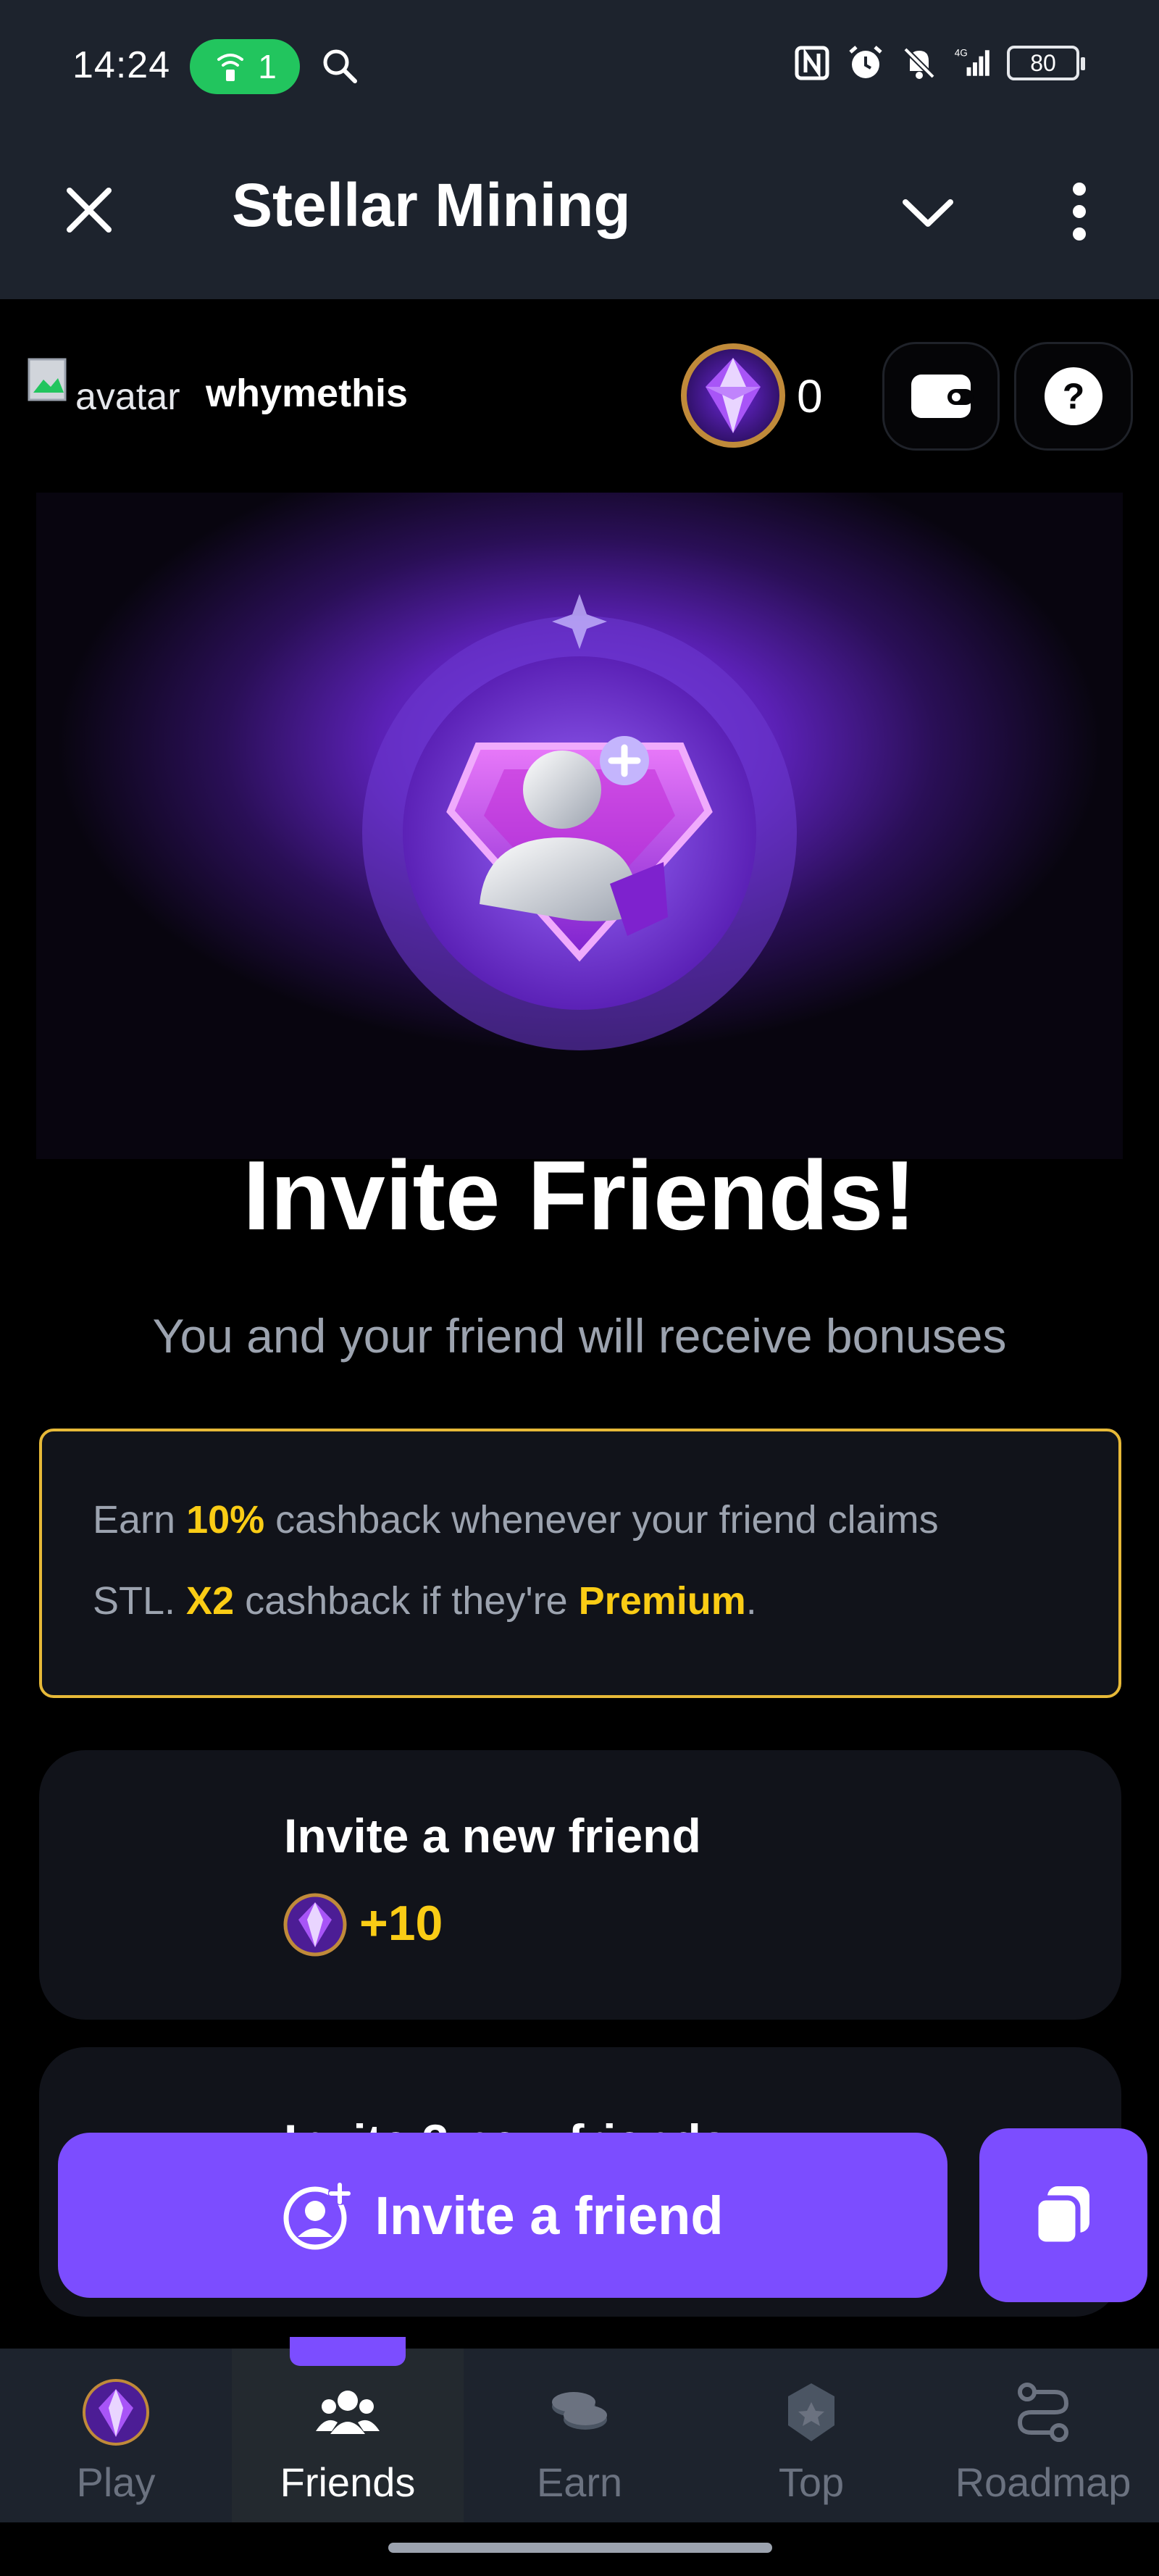 This screenshot has width=1159, height=2576. What do you see at coordinates (140, 1520) in the screenshot?
I see `cashback-text: Earn` at bounding box center [140, 1520].